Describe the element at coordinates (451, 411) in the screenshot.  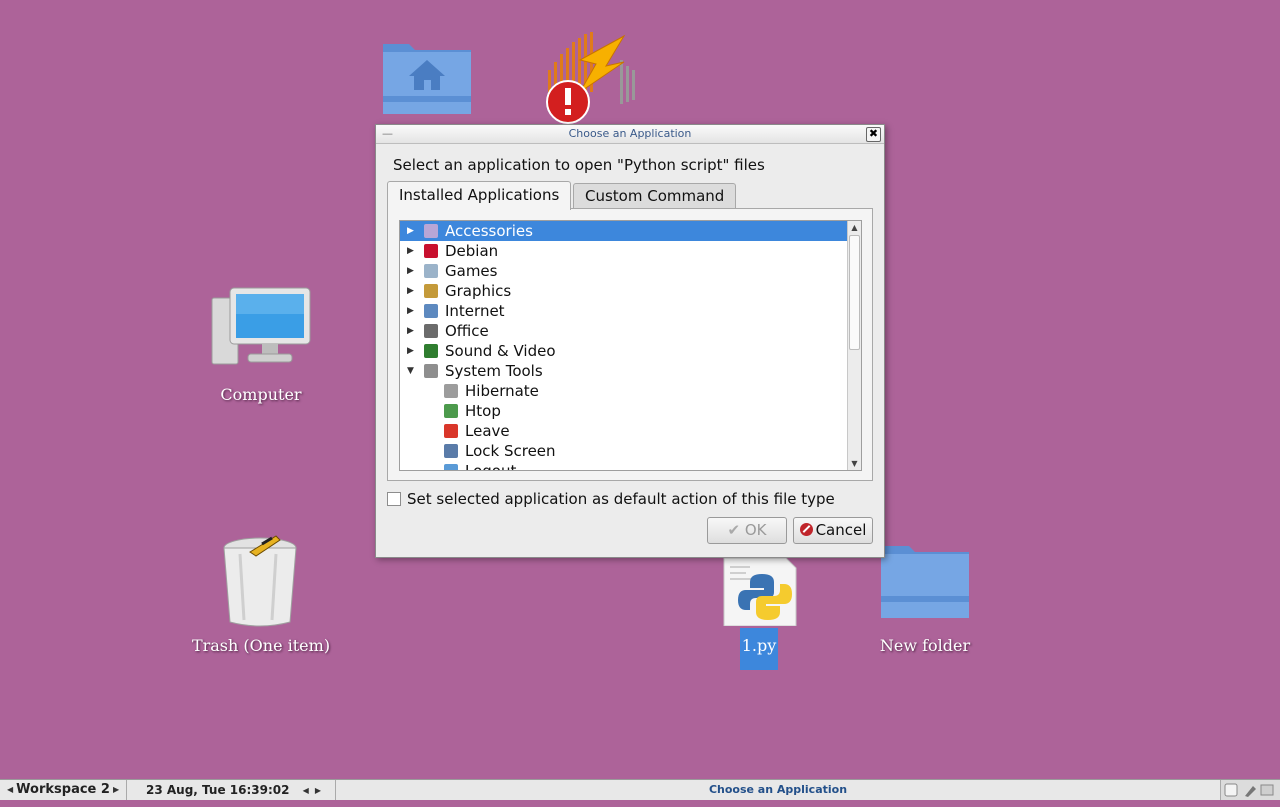
I see `htop-icon` at that location.